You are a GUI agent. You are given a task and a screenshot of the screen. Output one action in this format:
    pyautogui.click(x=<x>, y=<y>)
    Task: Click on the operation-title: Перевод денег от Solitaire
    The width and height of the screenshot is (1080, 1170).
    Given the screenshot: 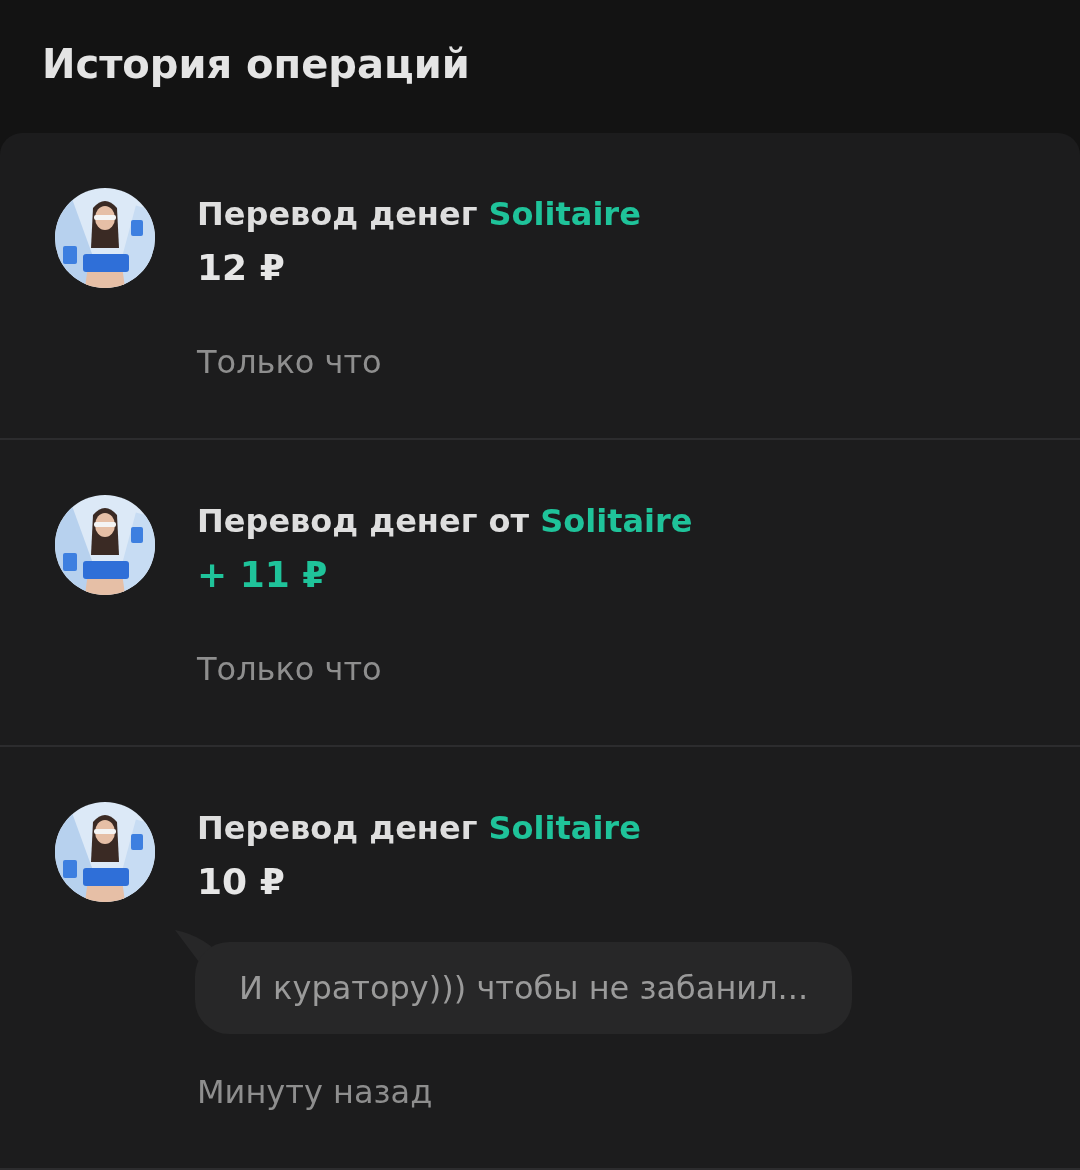 What is the action you would take?
    pyautogui.click(x=445, y=521)
    